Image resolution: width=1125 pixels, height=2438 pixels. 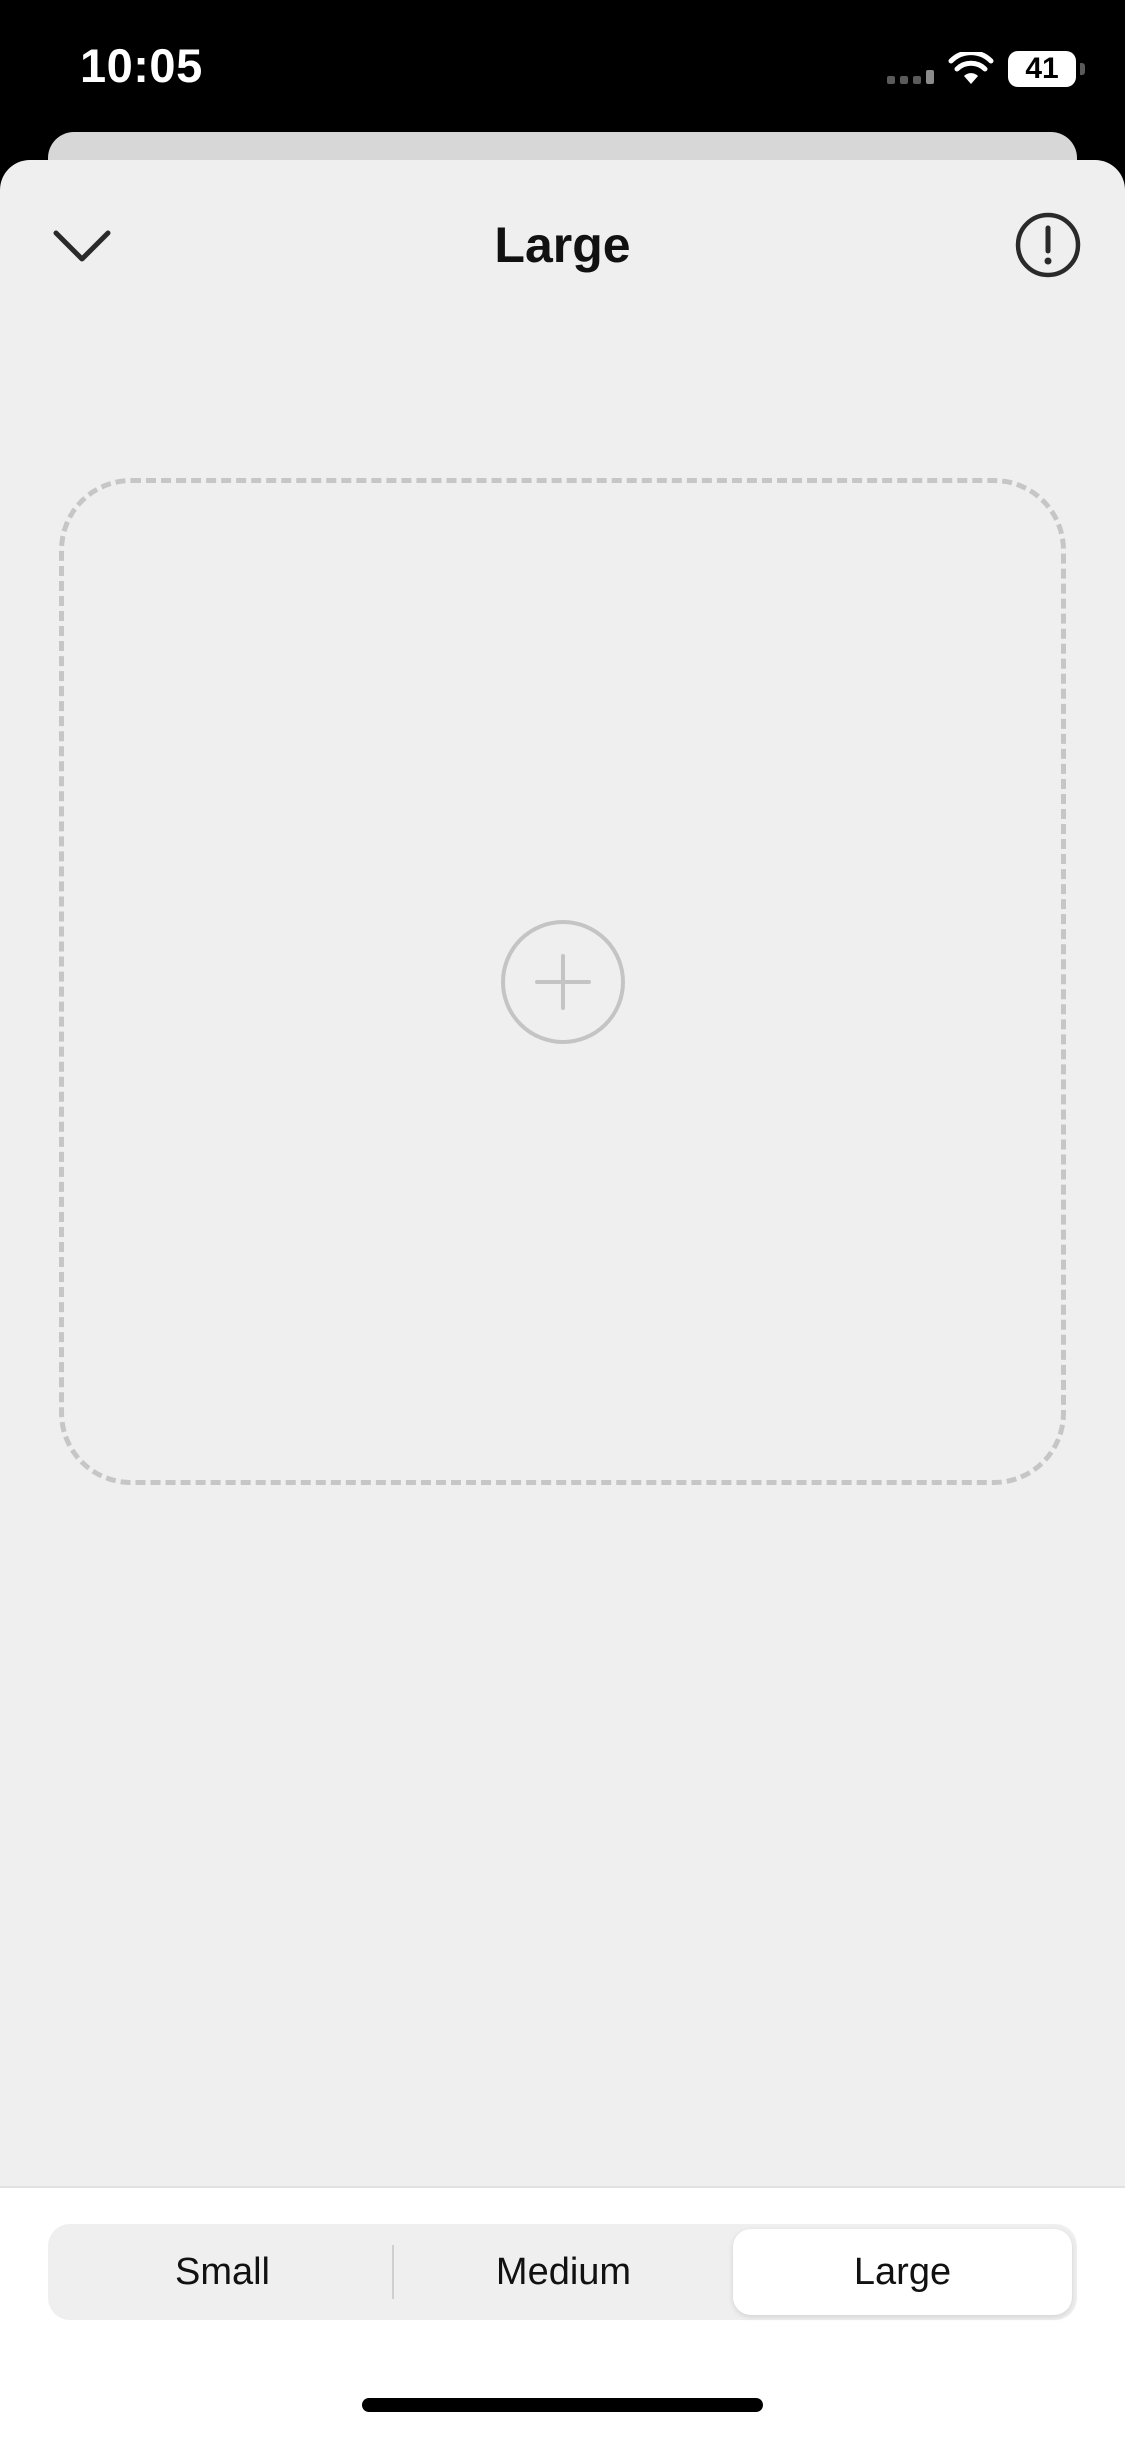 What do you see at coordinates (910, 69) in the screenshot?
I see `cellular-signal-icon` at bounding box center [910, 69].